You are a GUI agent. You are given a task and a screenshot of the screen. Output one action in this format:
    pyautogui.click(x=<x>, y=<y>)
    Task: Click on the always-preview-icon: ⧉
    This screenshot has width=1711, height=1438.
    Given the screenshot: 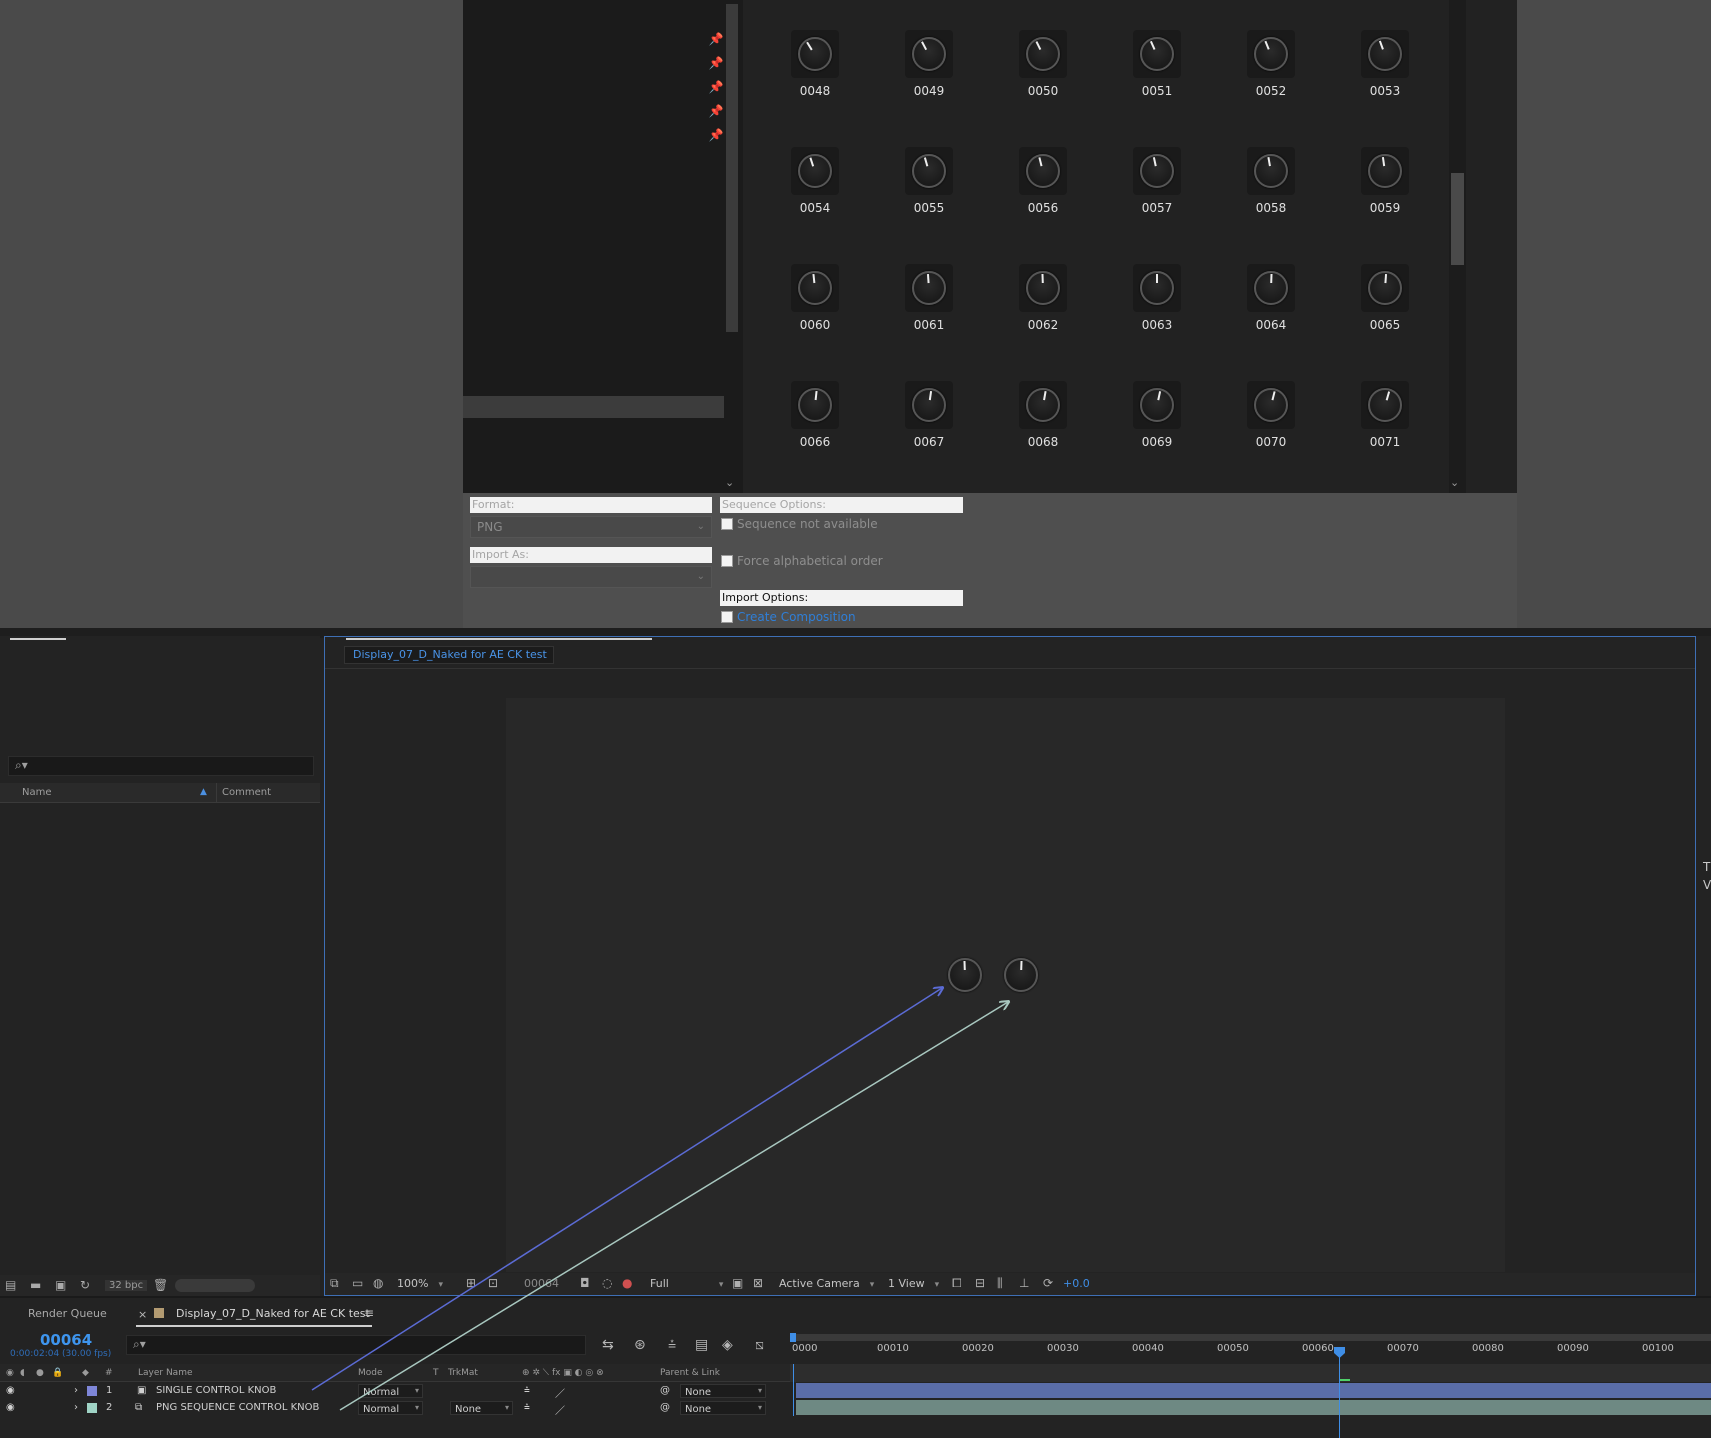 What is the action you would take?
    pyautogui.click(x=334, y=1283)
    